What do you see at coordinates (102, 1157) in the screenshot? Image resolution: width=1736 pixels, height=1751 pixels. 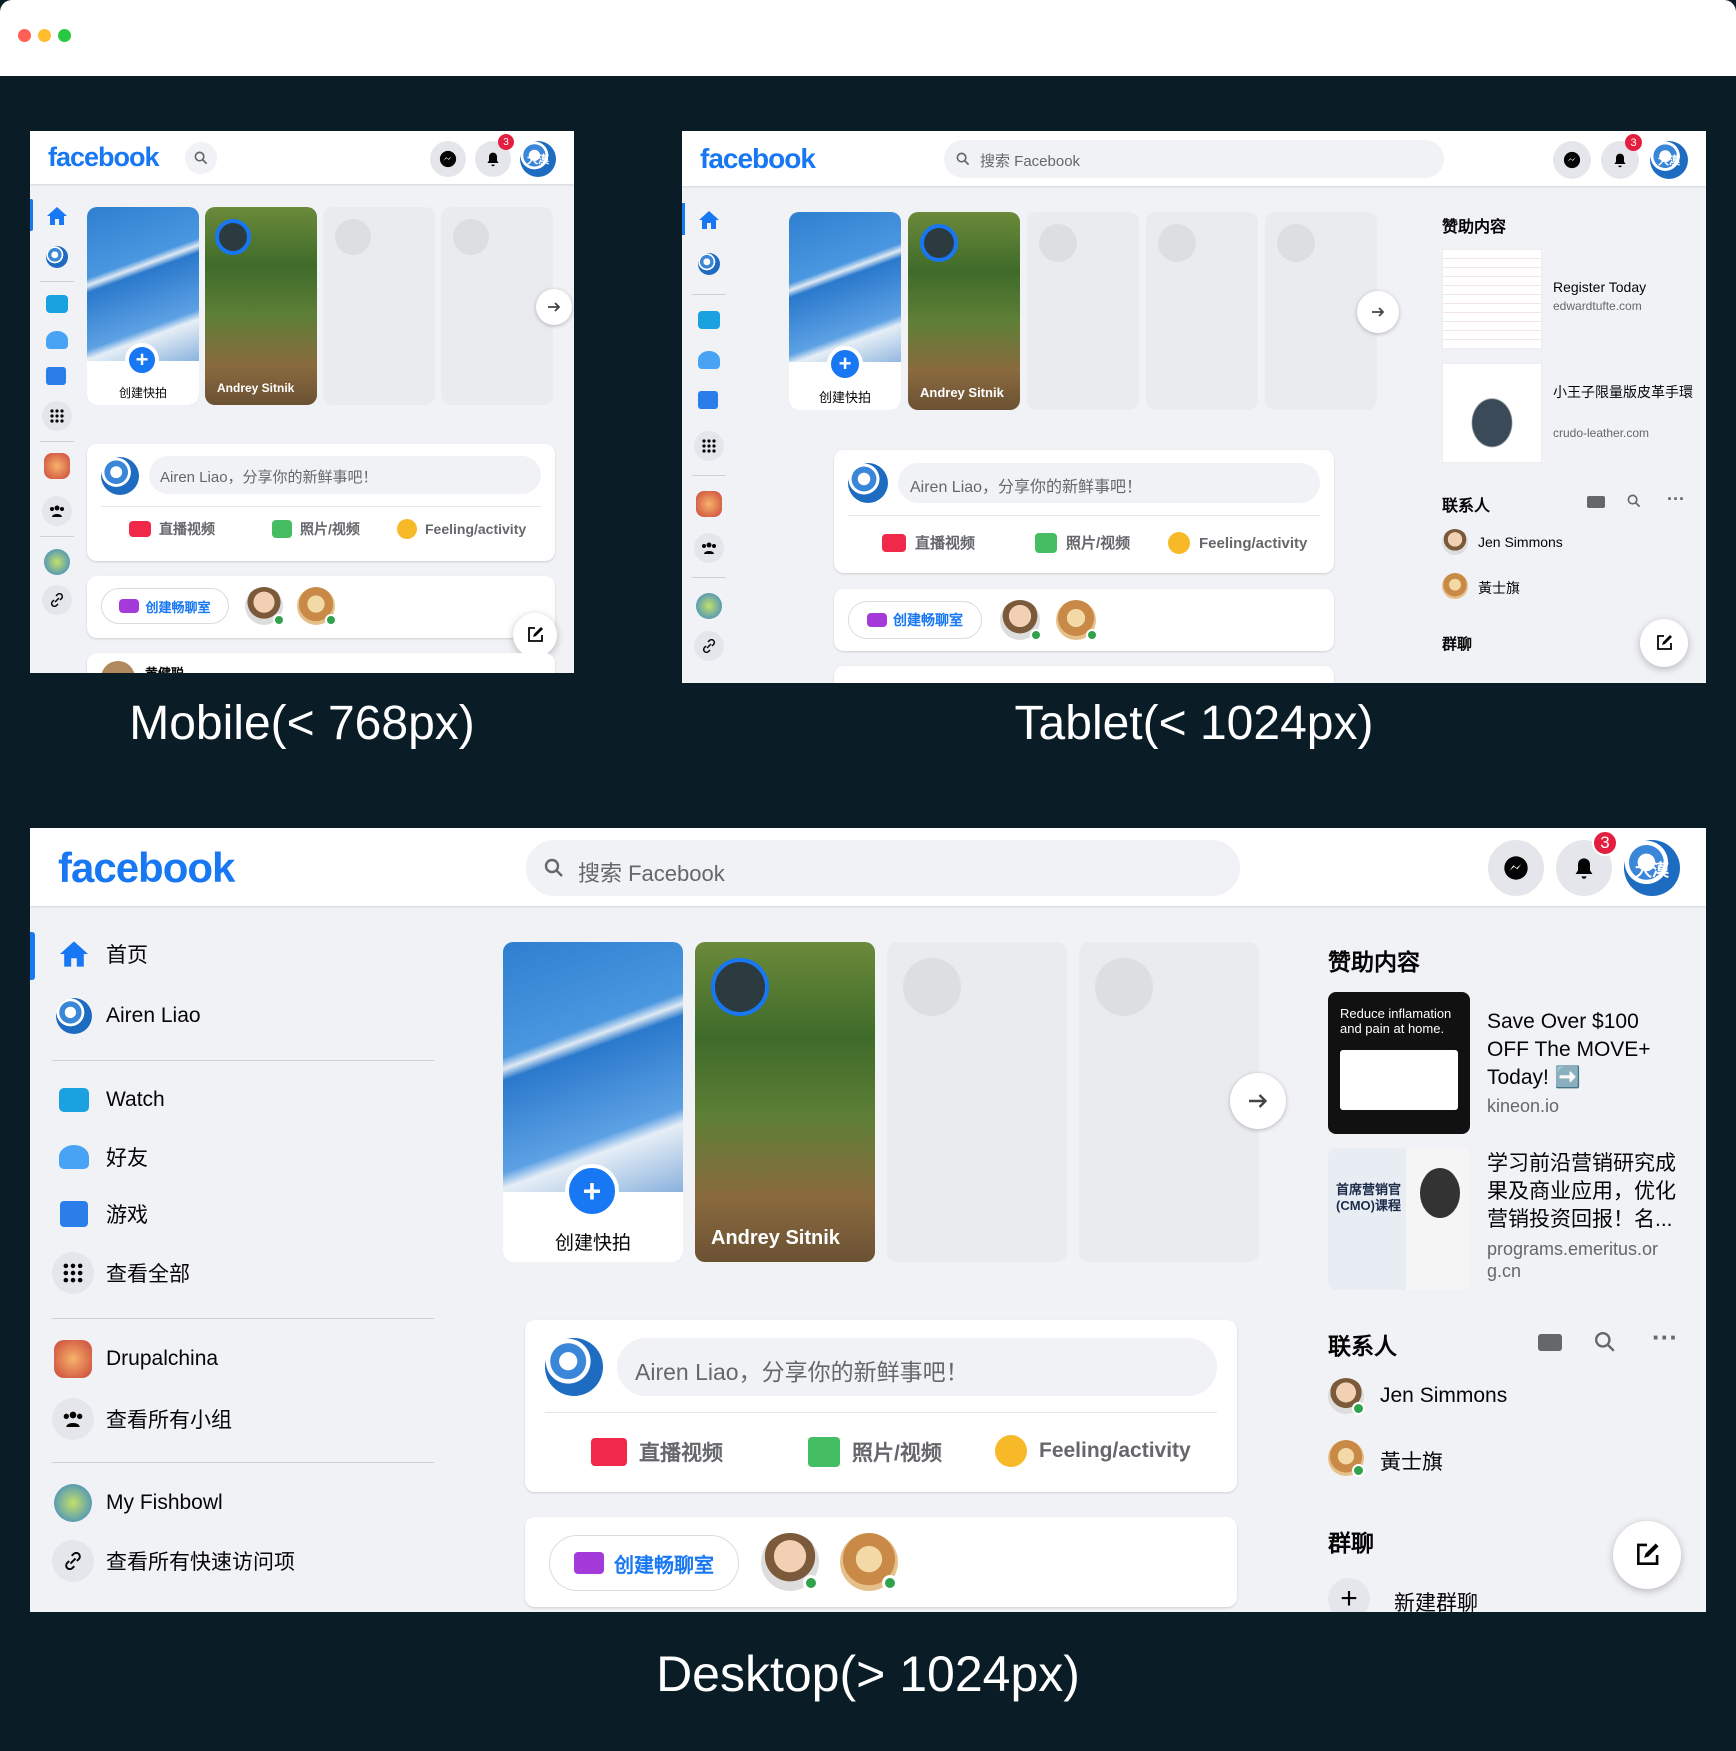 I see `sidebar-item-friends: 好友` at bounding box center [102, 1157].